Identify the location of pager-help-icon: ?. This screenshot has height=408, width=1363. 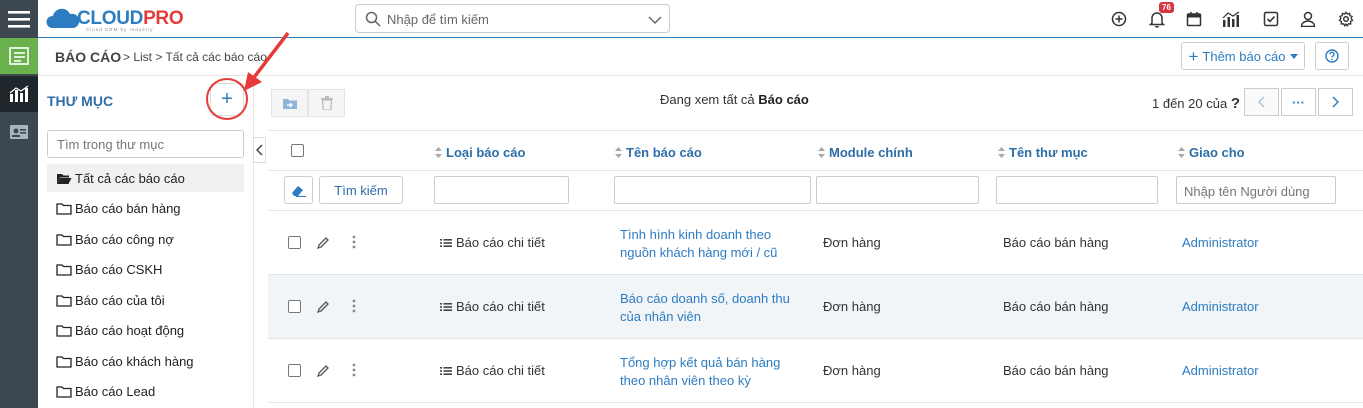
(1235, 103).